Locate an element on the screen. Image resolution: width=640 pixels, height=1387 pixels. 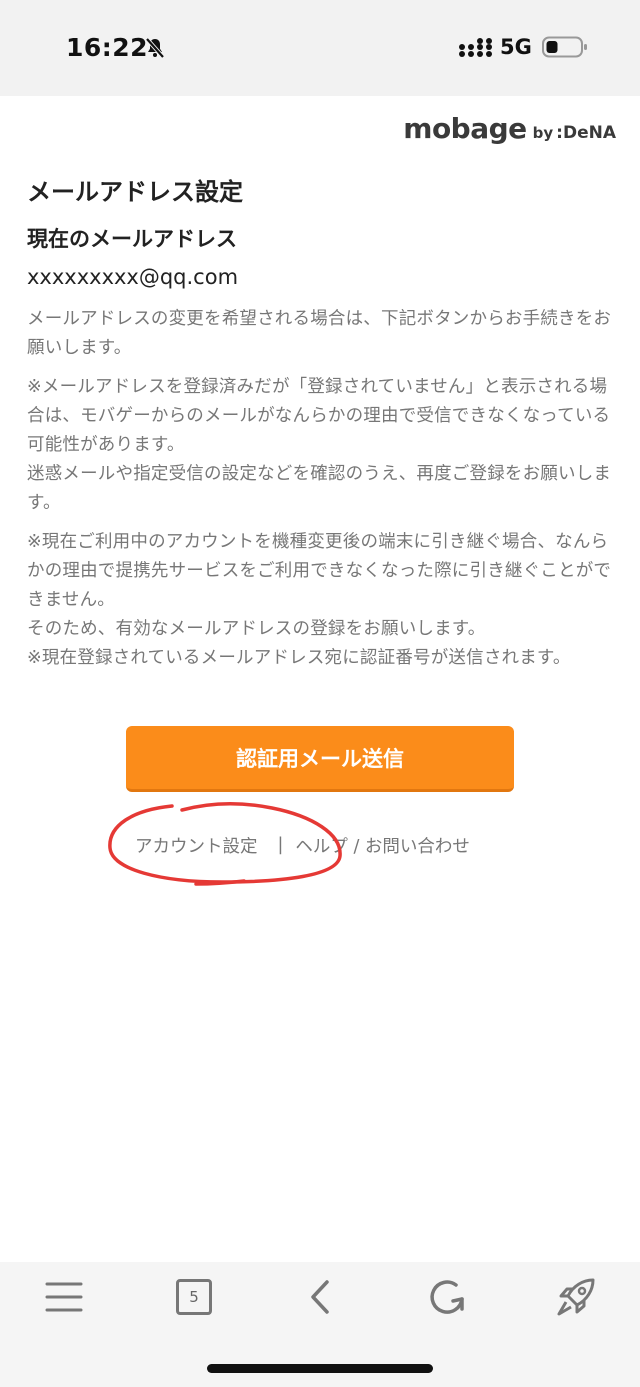
tabs-button: 5 is located at coordinates (192, 1297).